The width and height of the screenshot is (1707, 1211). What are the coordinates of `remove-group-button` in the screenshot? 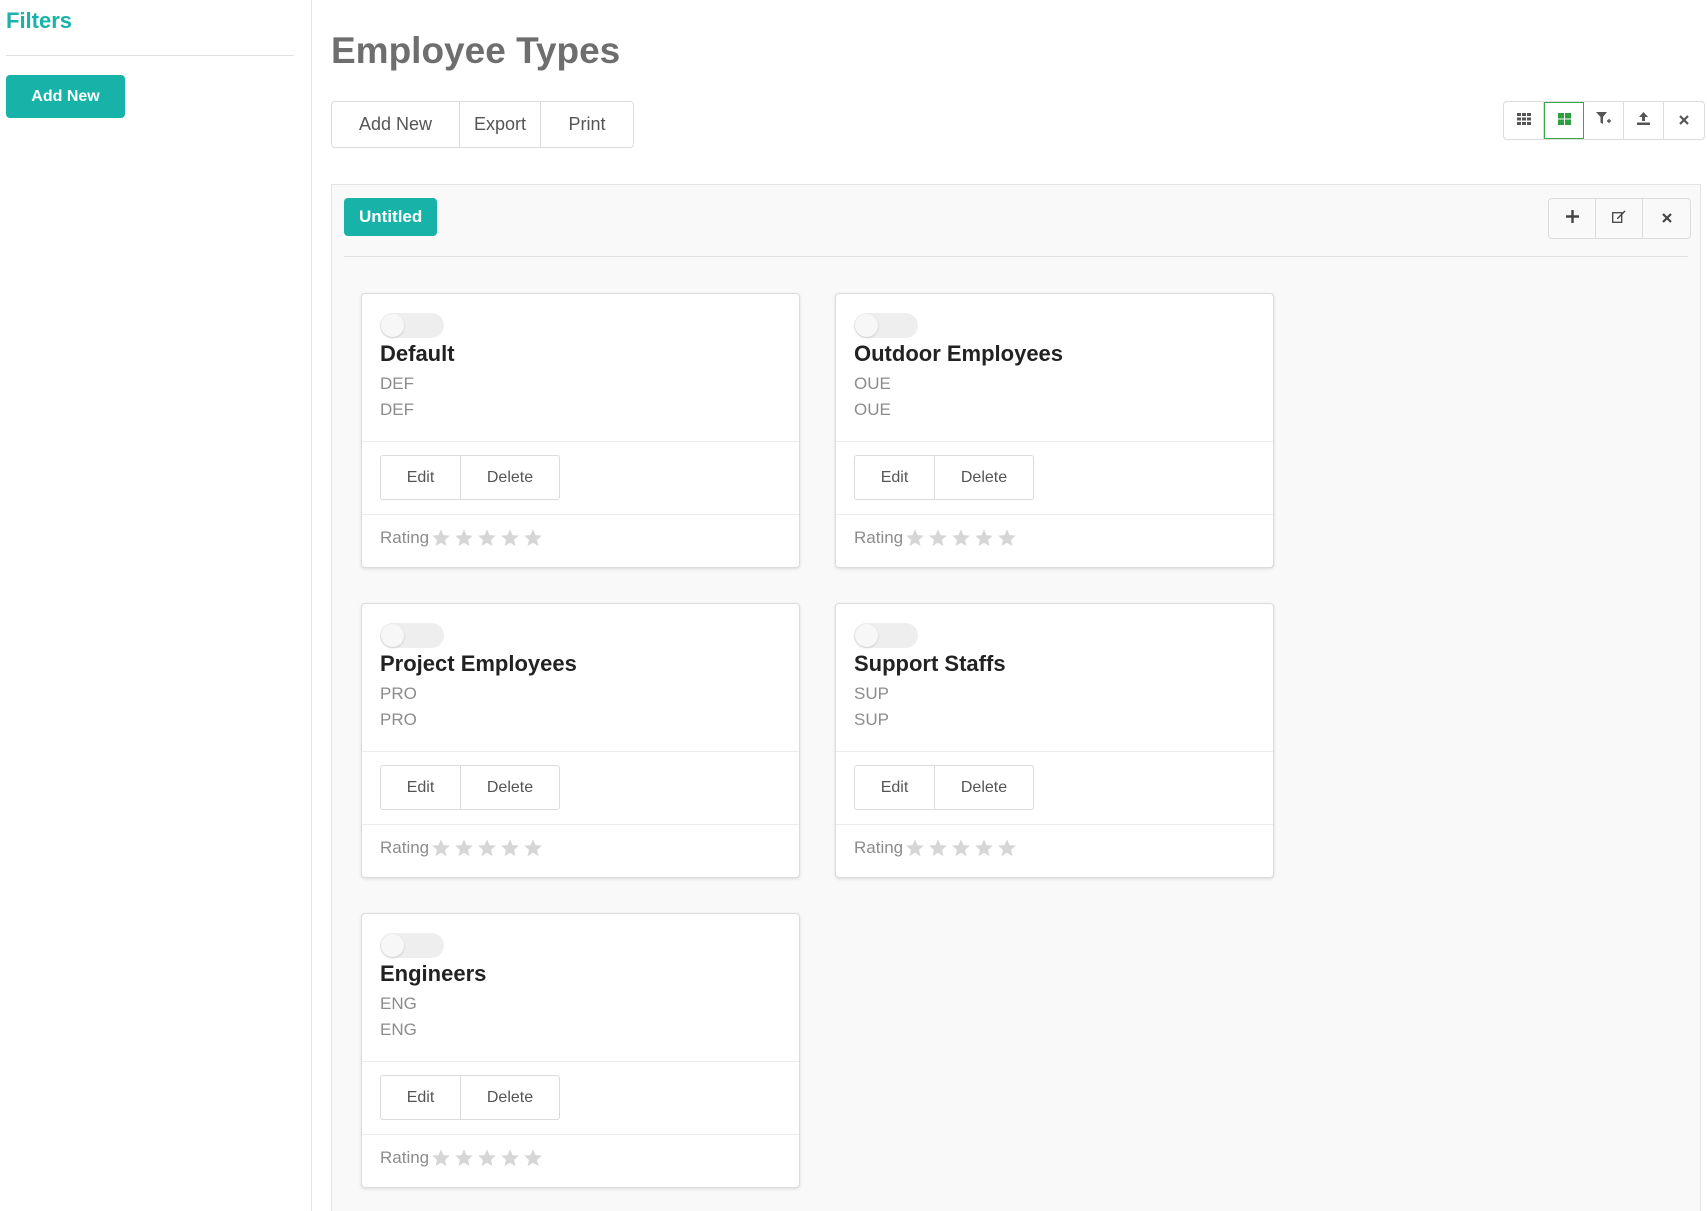 It's located at (1666, 218).